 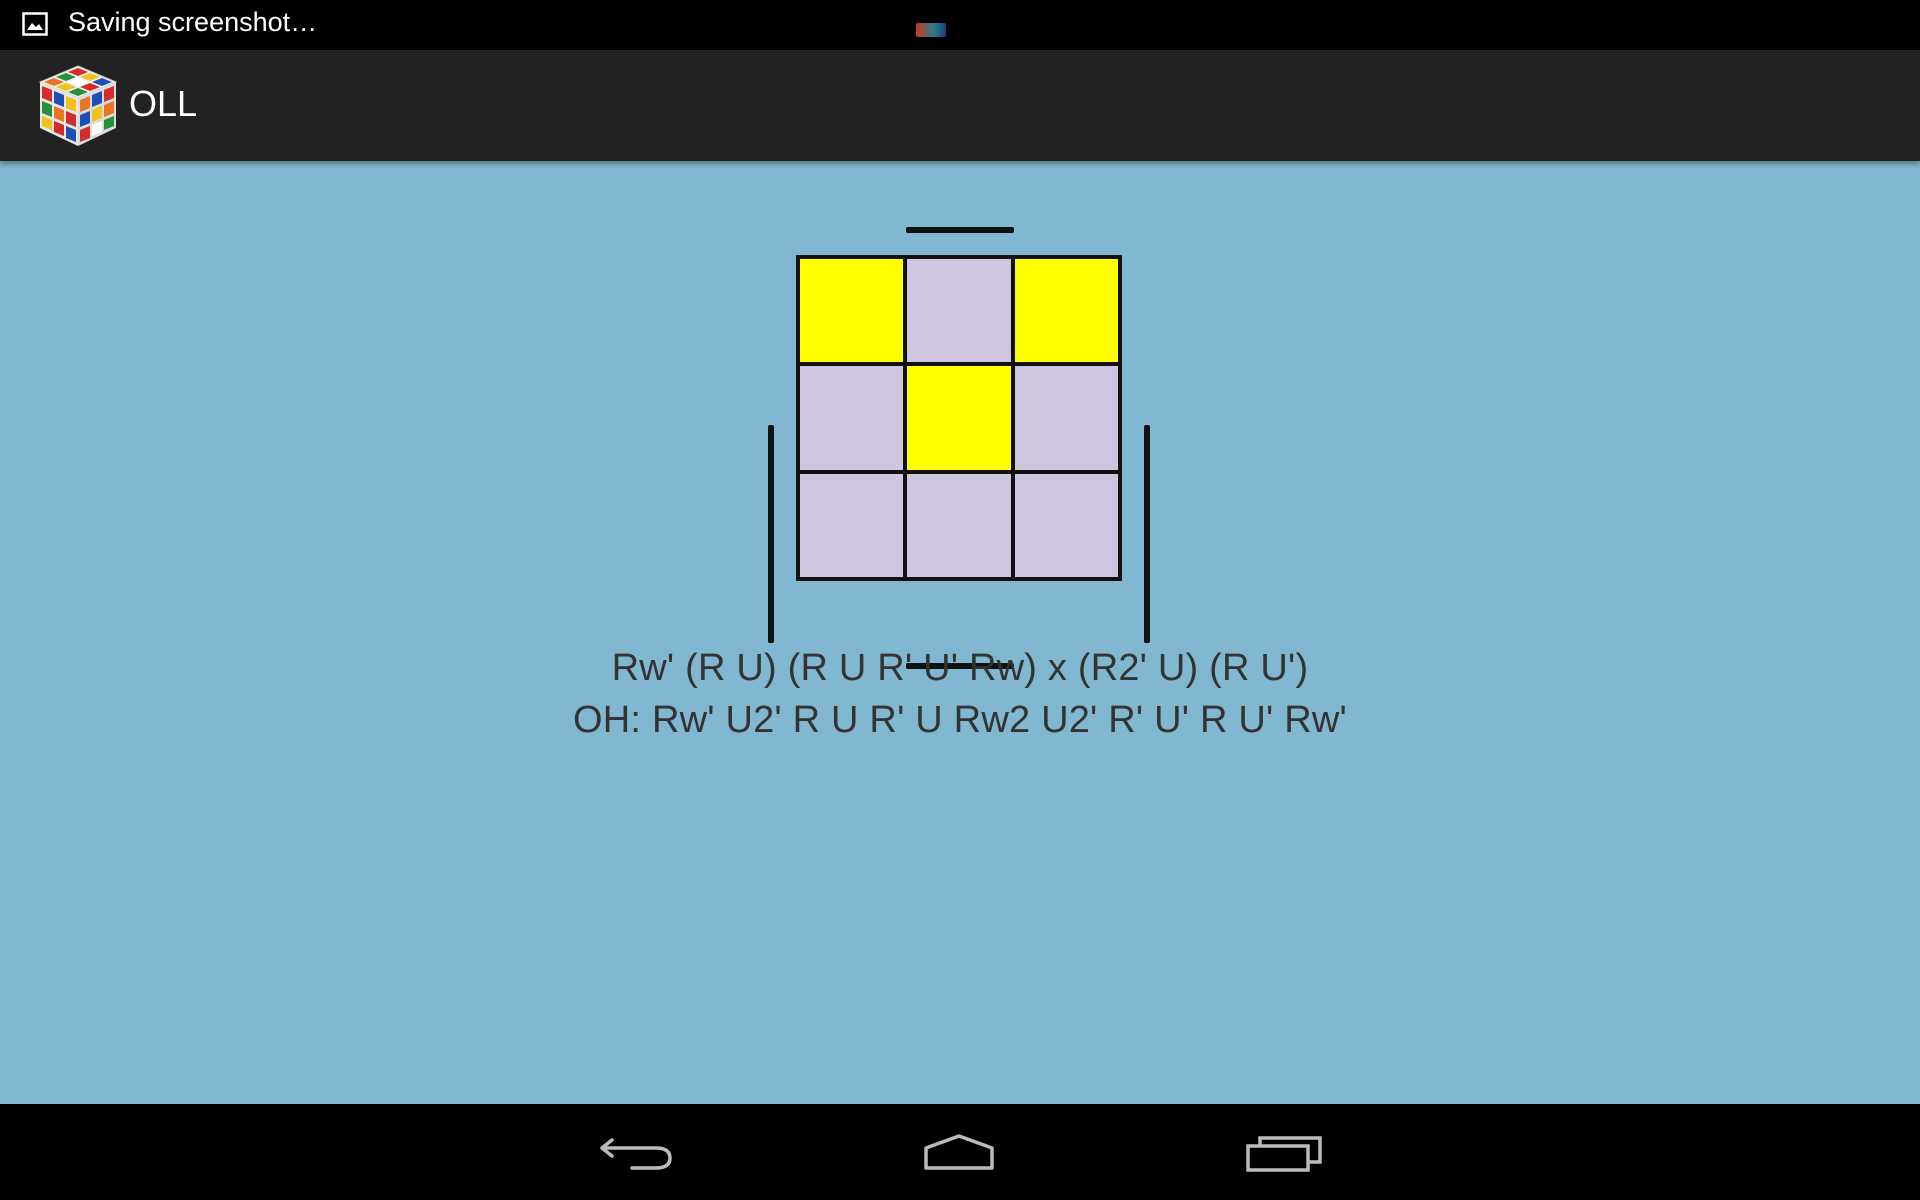 What do you see at coordinates (960, 230) in the screenshot?
I see `side-marker-top` at bounding box center [960, 230].